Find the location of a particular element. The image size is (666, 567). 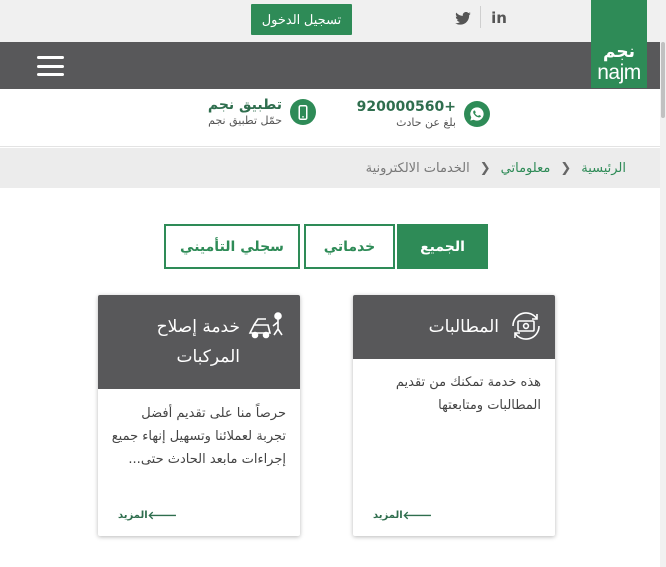

card-header: المطالبات is located at coordinates (454, 327).